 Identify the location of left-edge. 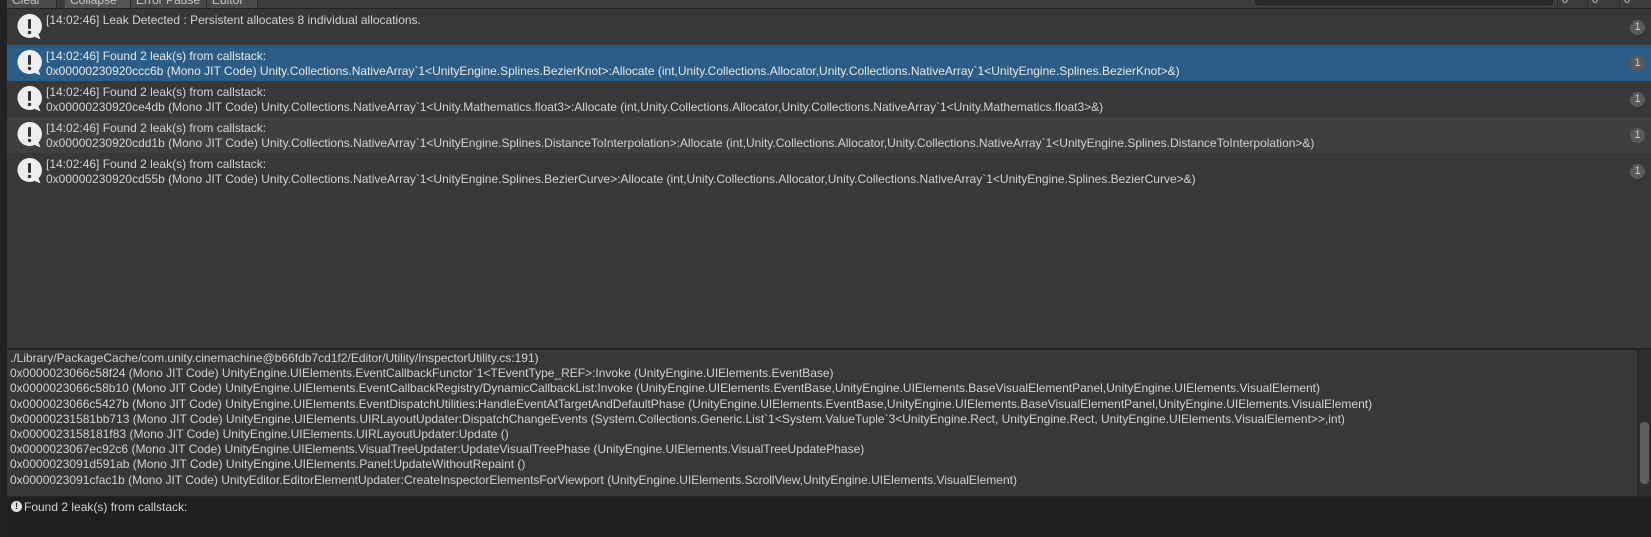
(3, 268).